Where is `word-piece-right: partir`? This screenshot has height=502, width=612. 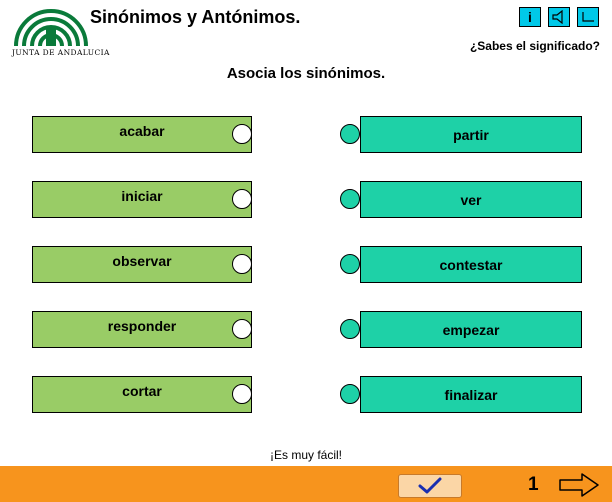 word-piece-right: partir is located at coordinates (471, 134).